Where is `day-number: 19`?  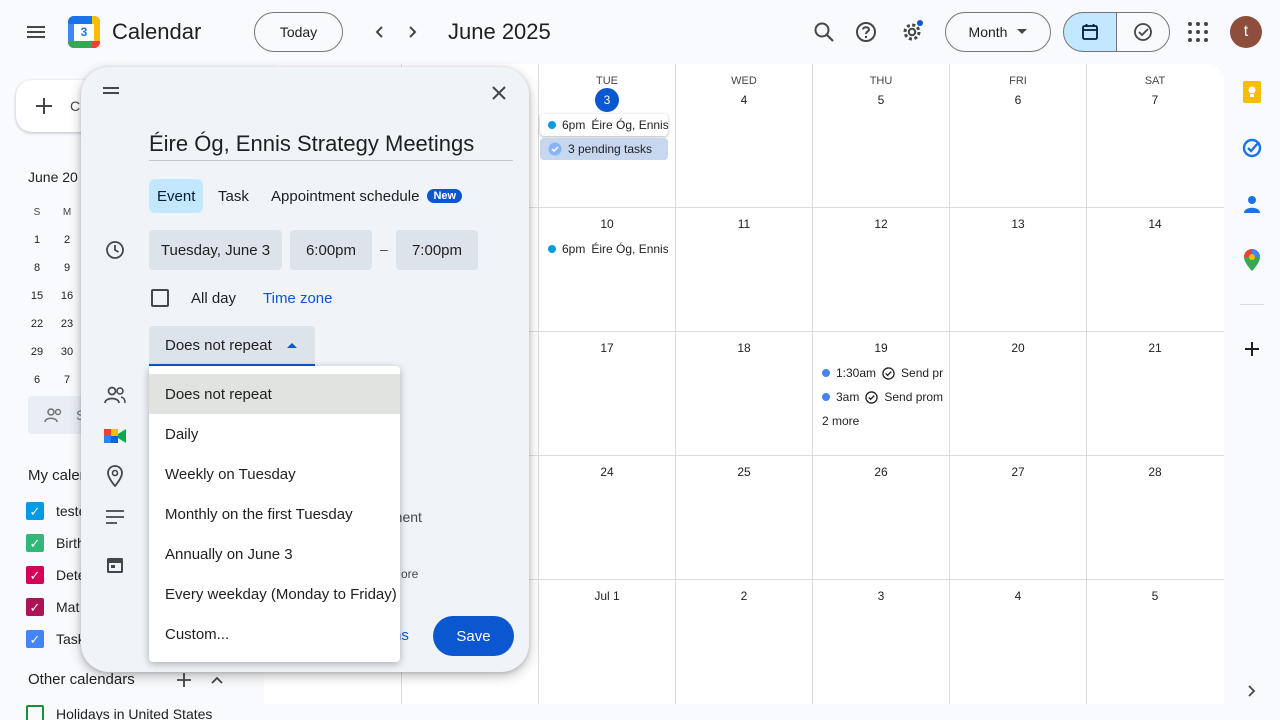 day-number: 19 is located at coordinates (881, 348).